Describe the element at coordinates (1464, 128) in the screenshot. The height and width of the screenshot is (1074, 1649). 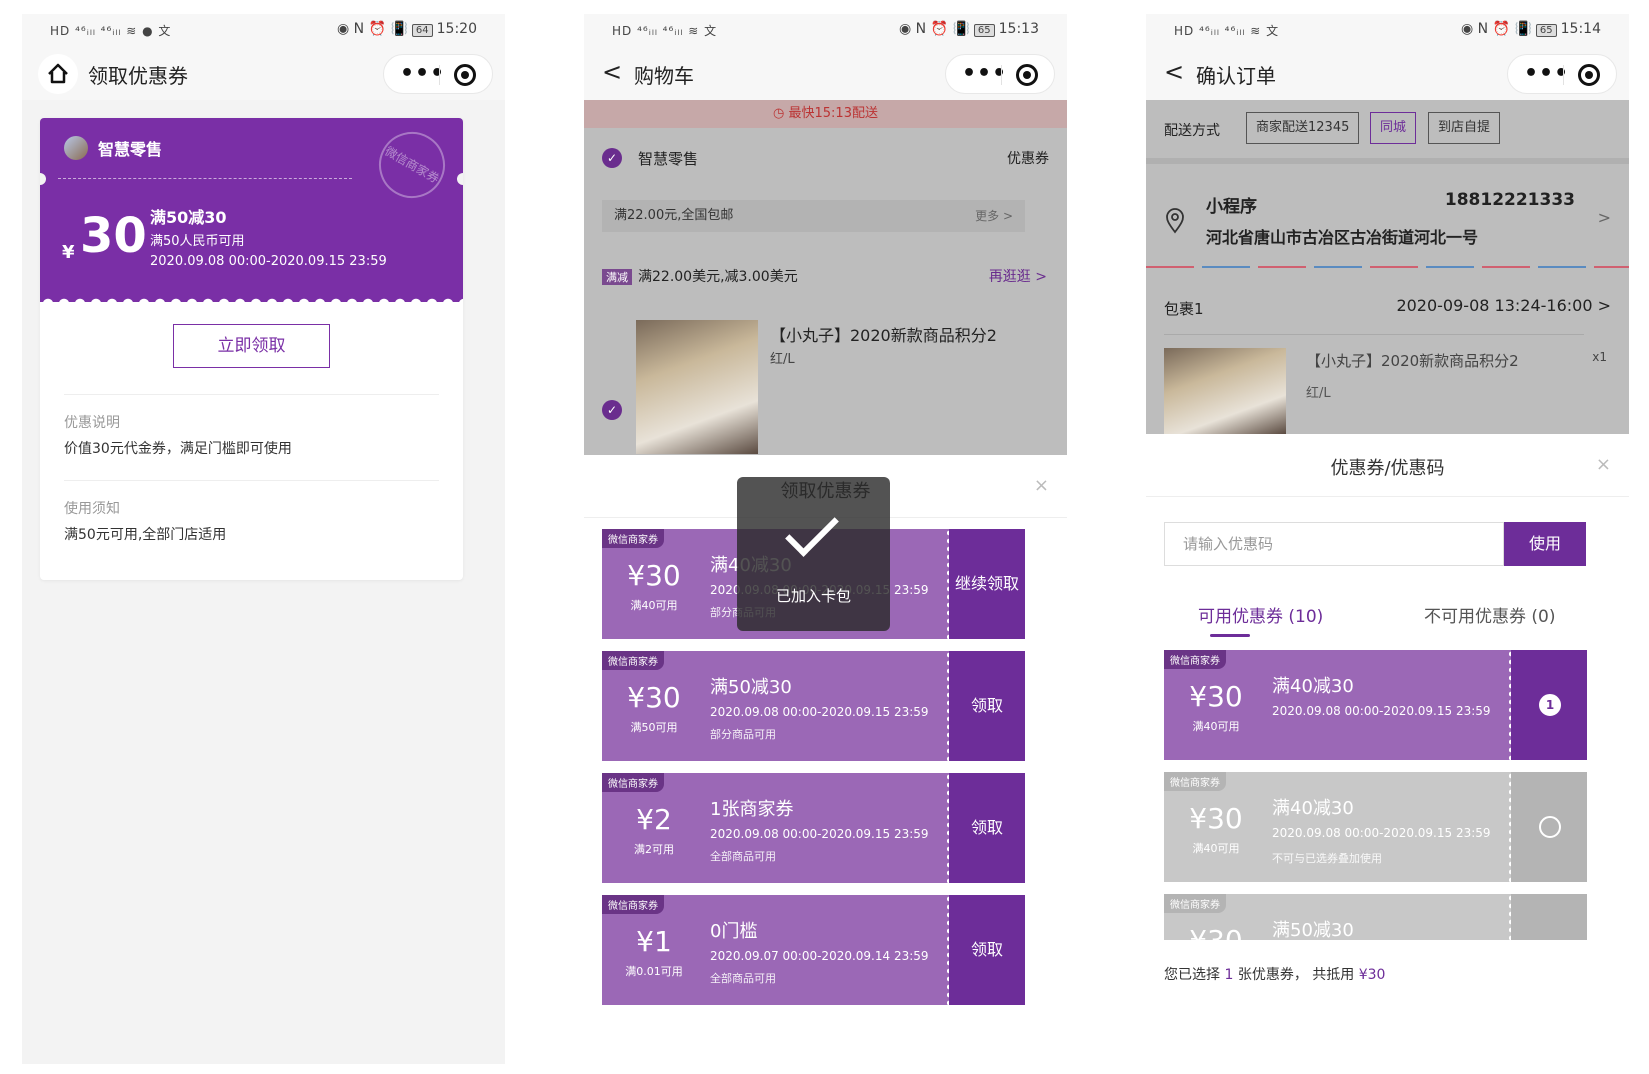
I see `mode-pickup: 到店自提` at that location.